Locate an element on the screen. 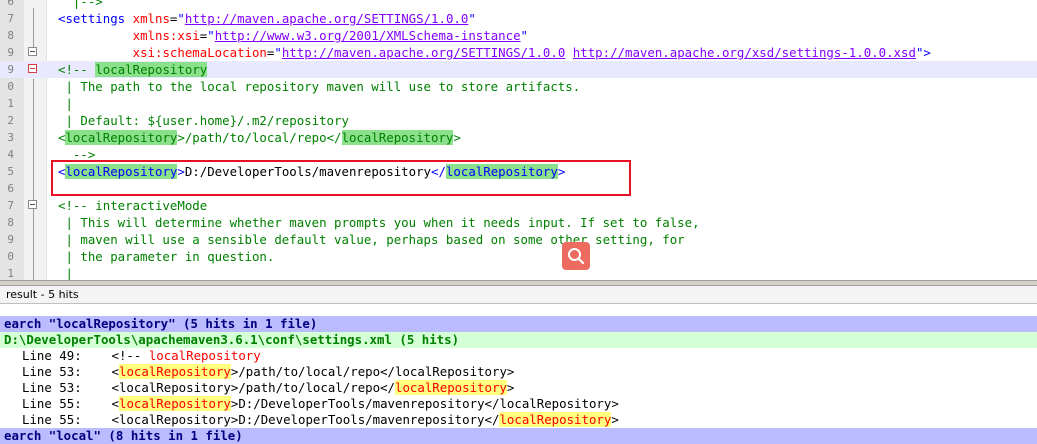 The image size is (1037, 444). code-line: 7 <!-- interactiveMode is located at coordinates (518, 205).